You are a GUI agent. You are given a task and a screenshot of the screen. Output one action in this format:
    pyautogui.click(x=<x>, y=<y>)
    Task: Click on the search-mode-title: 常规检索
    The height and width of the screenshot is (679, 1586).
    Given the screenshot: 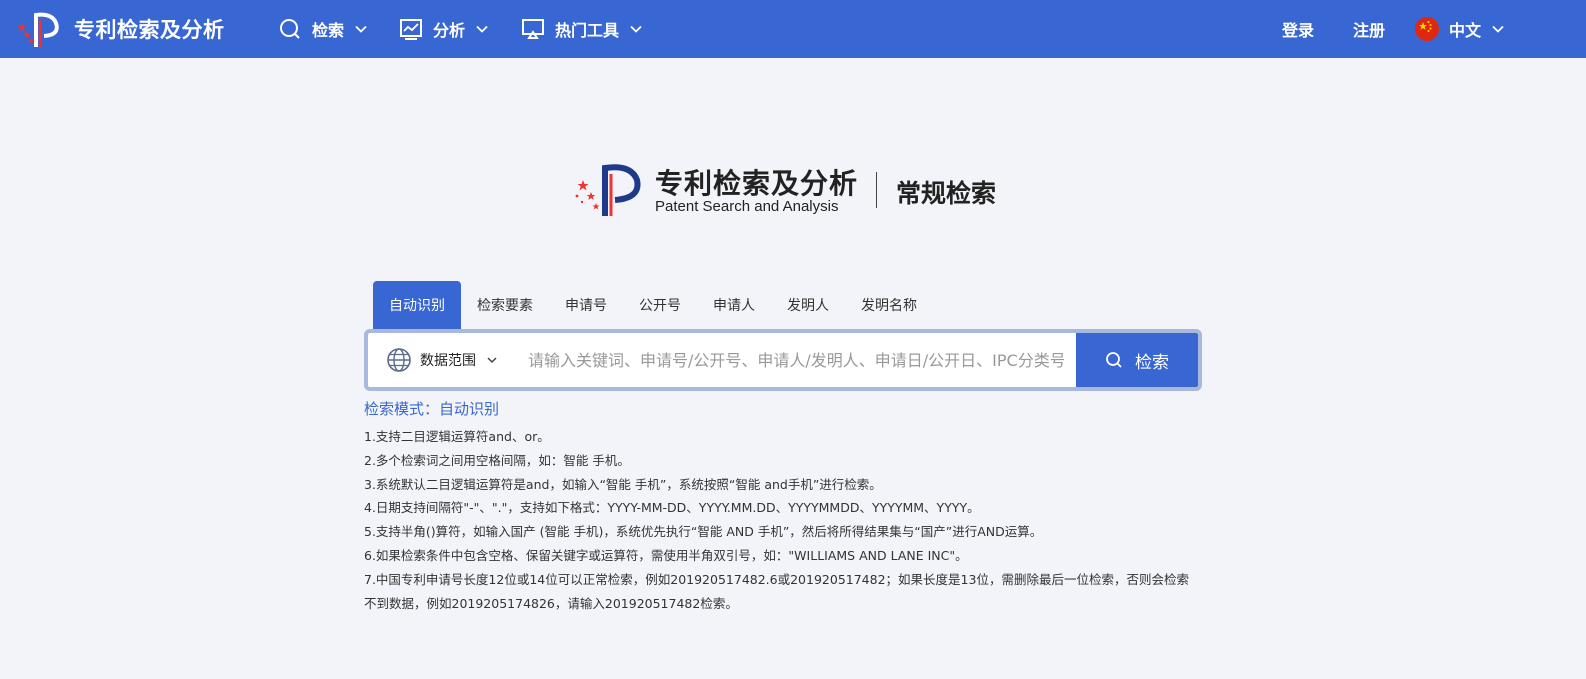 What is the action you would take?
    pyautogui.click(x=946, y=193)
    